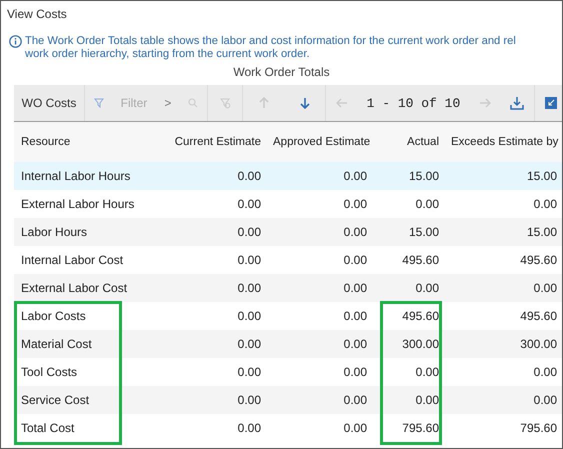 This screenshot has height=449, width=563. What do you see at coordinates (76, 176) in the screenshot?
I see `table-cell-text: Internal Labor Hours` at bounding box center [76, 176].